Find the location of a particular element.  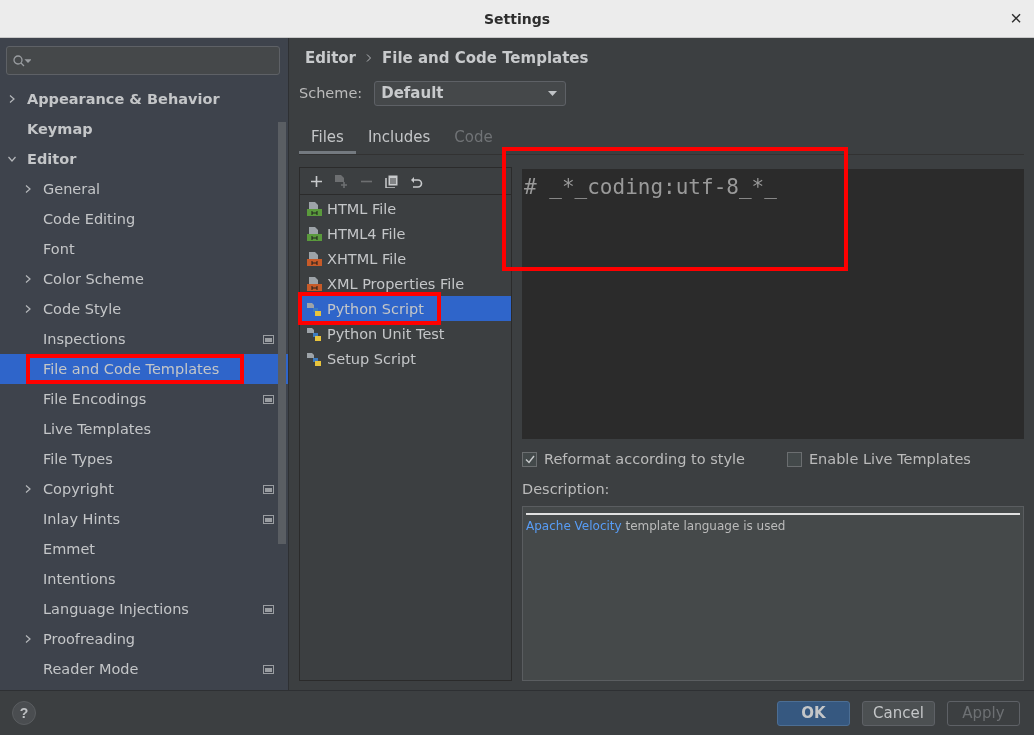

tree-item: Font is located at coordinates (144, 249).